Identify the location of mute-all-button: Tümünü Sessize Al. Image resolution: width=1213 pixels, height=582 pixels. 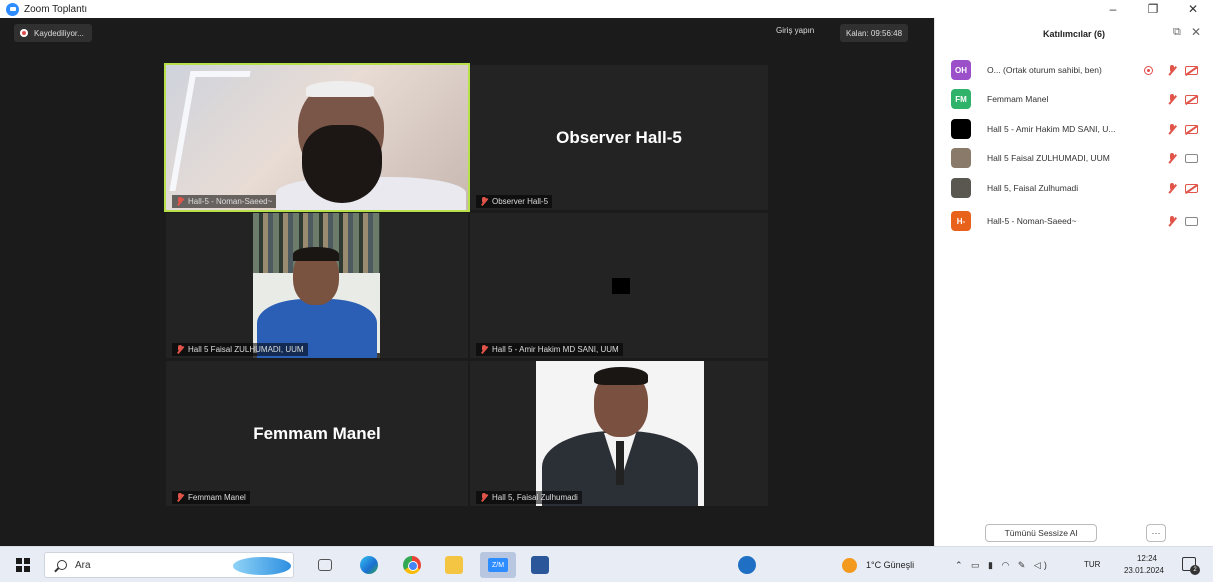
(1041, 533).